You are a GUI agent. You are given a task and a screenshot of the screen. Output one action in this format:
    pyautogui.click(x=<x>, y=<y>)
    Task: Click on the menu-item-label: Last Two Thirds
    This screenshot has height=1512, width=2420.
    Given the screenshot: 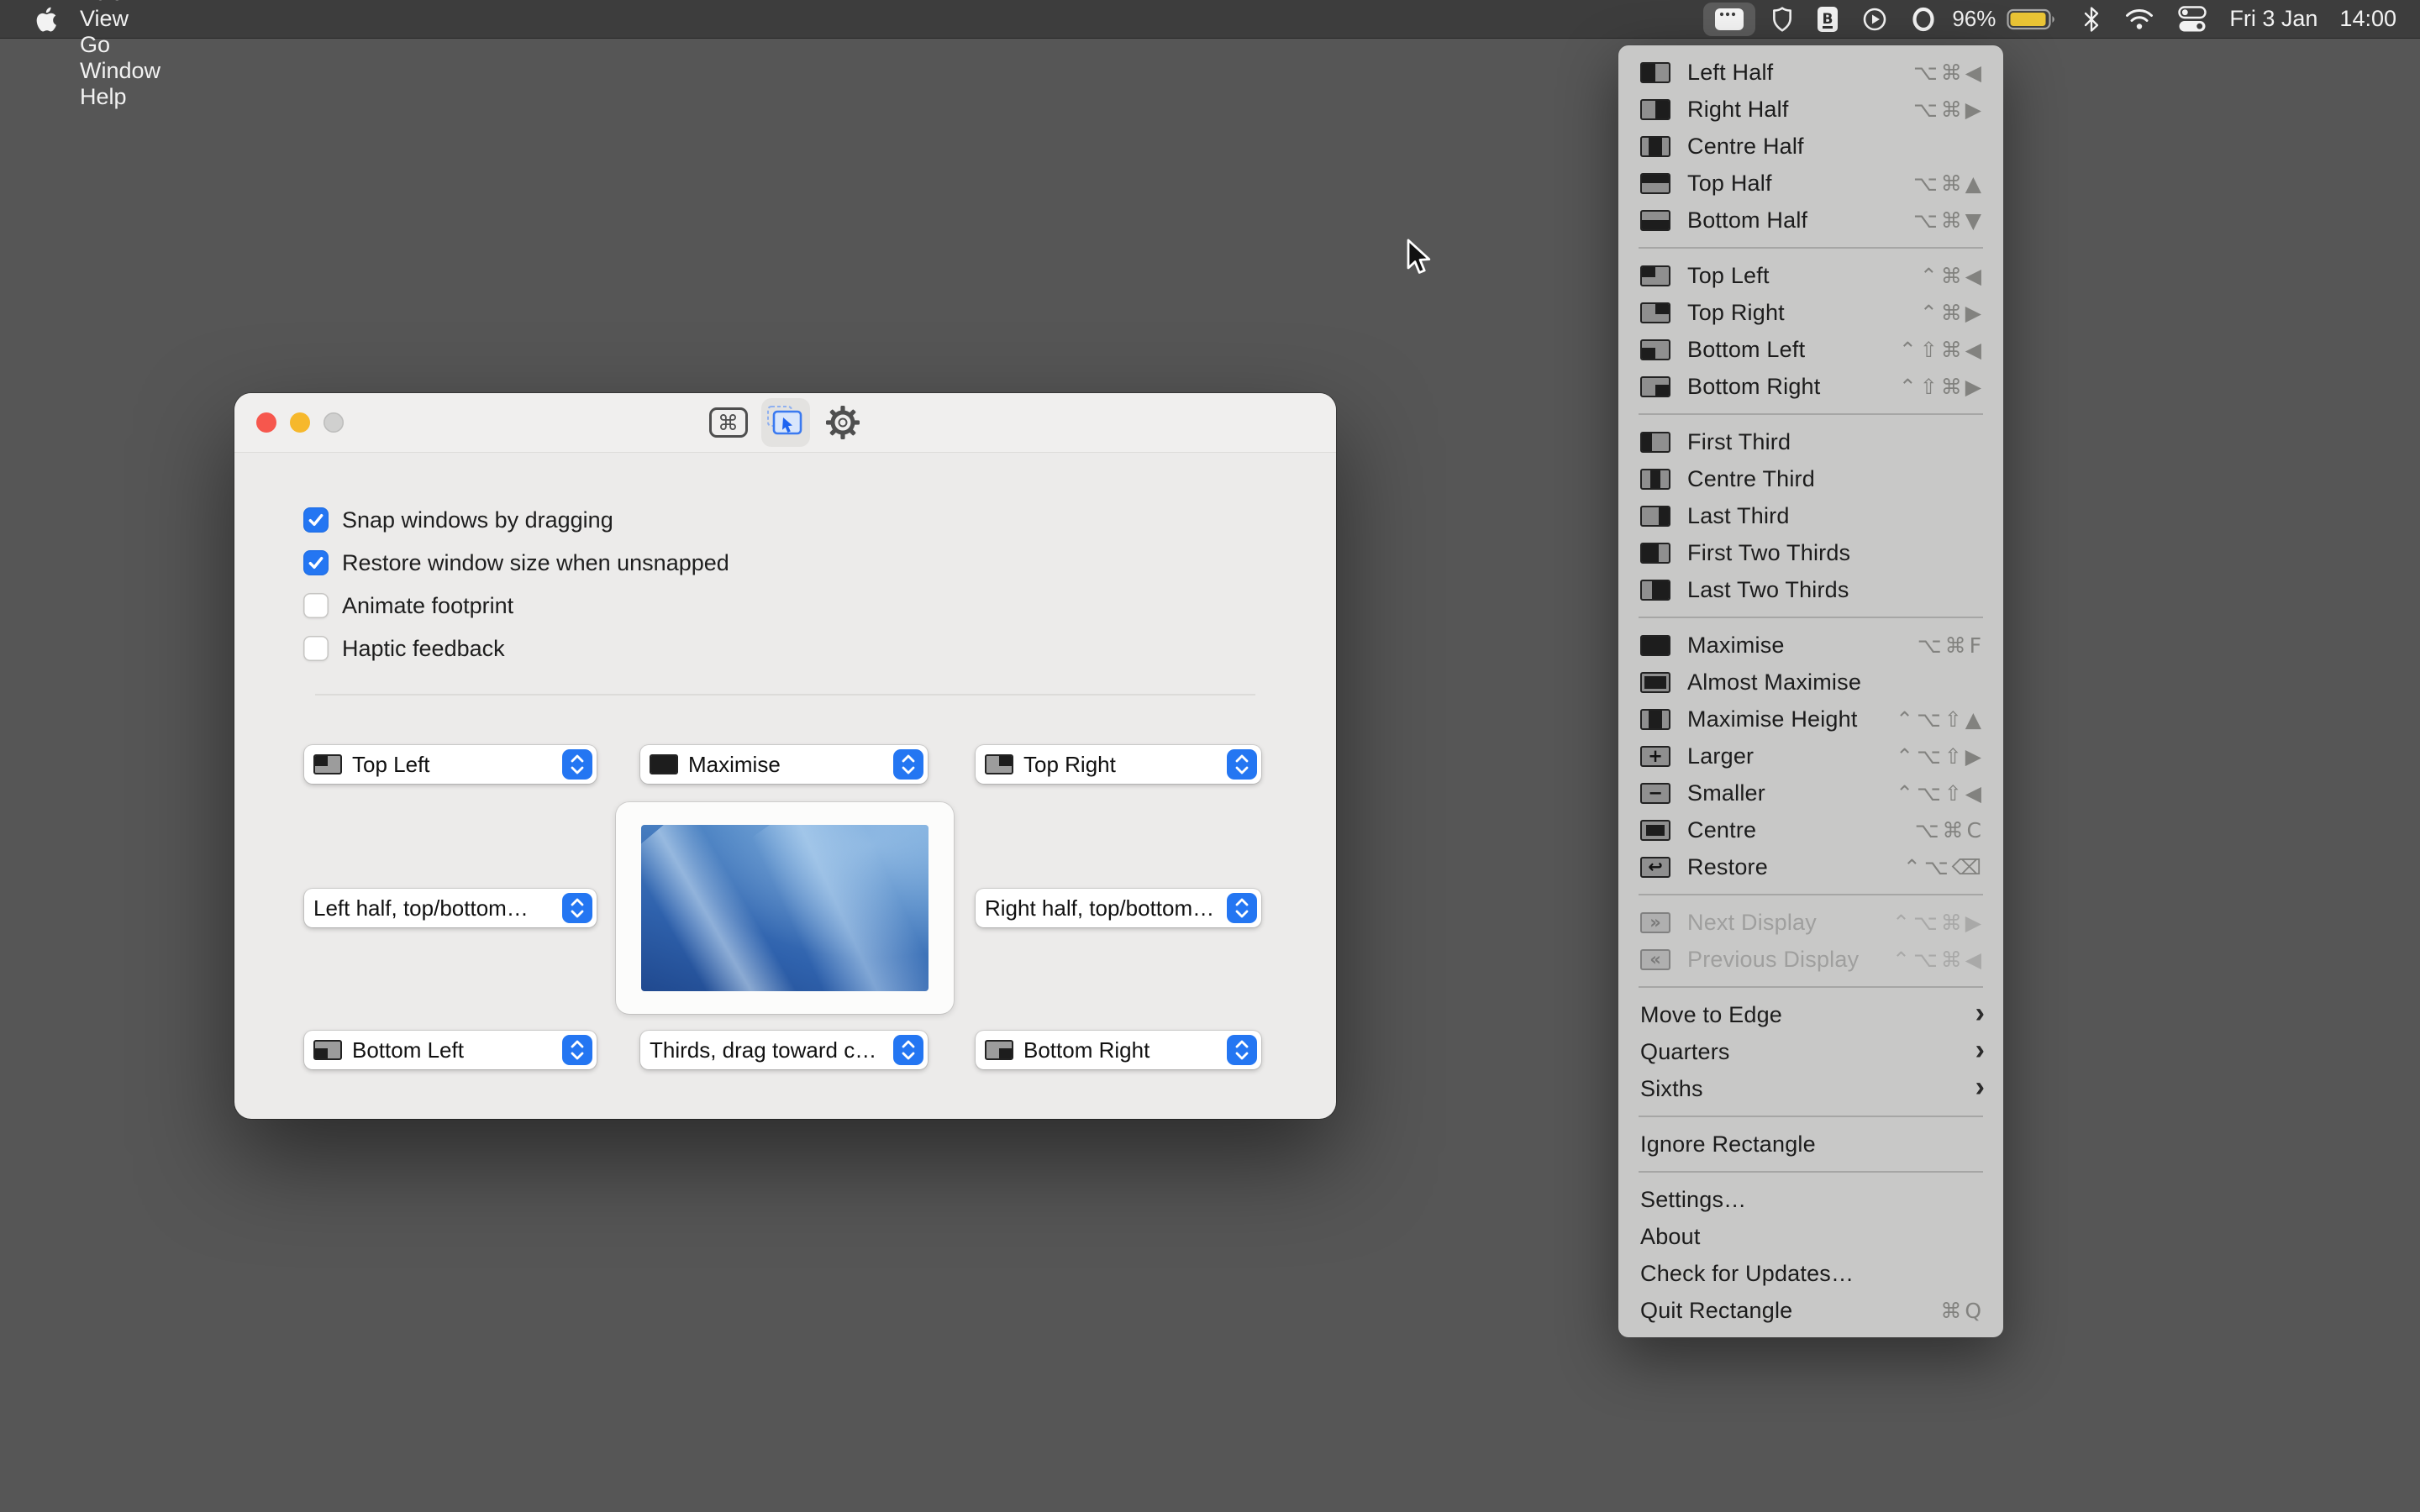 What is the action you would take?
    pyautogui.click(x=1768, y=589)
    